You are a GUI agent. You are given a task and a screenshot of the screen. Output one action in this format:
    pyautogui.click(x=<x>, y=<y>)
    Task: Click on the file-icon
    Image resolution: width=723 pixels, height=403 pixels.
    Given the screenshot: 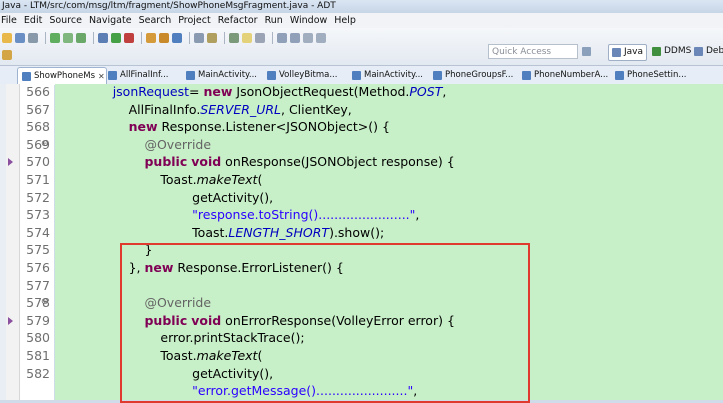 What is the action you would take?
    pyautogui.click(x=7, y=55)
    